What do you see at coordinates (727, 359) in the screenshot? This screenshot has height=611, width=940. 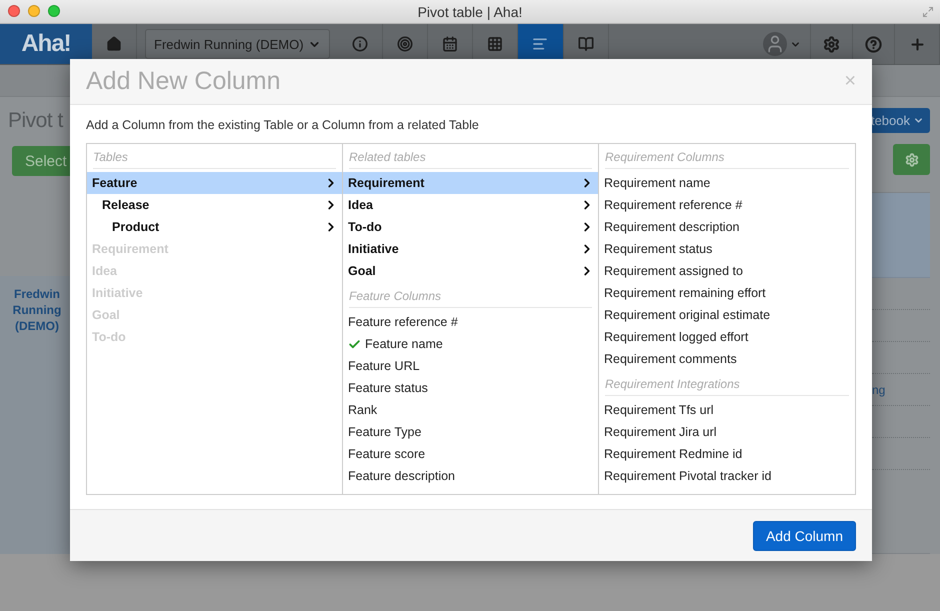 I see `column-option: Requirement comments` at bounding box center [727, 359].